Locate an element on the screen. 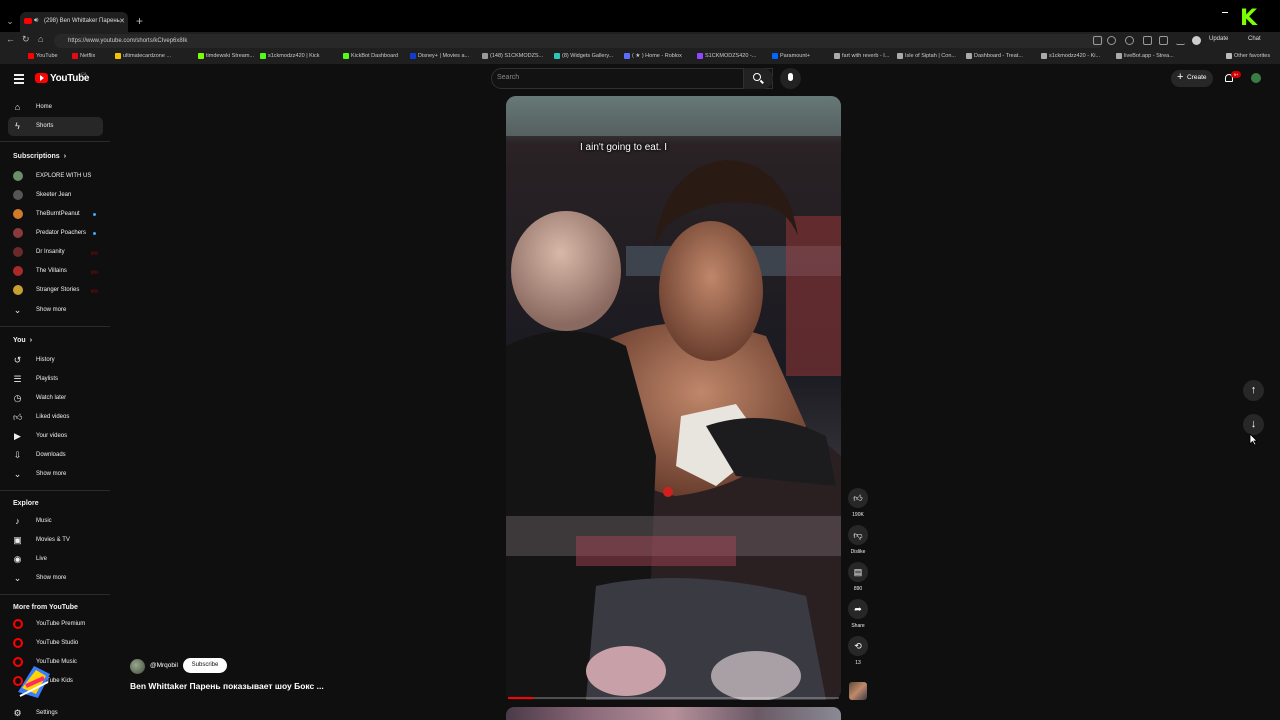  sidebar-subscription-item: TheBurntPeanut is located at coordinates (55, 214).